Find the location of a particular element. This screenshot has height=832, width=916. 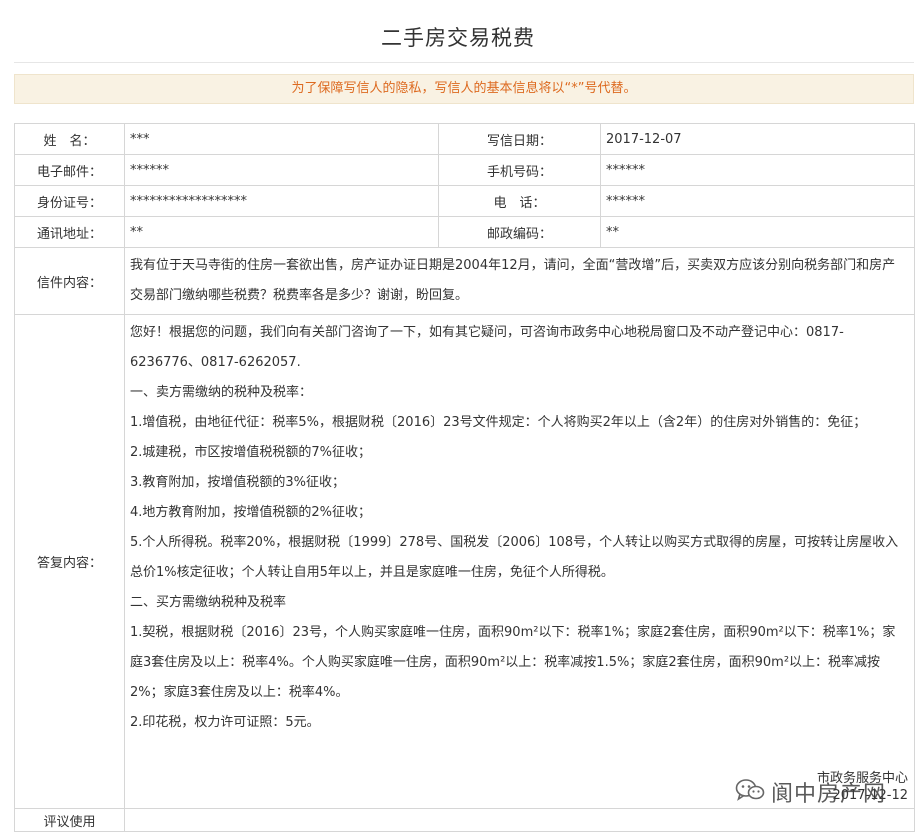

table-row: 评议使用 is located at coordinates (464, 820).